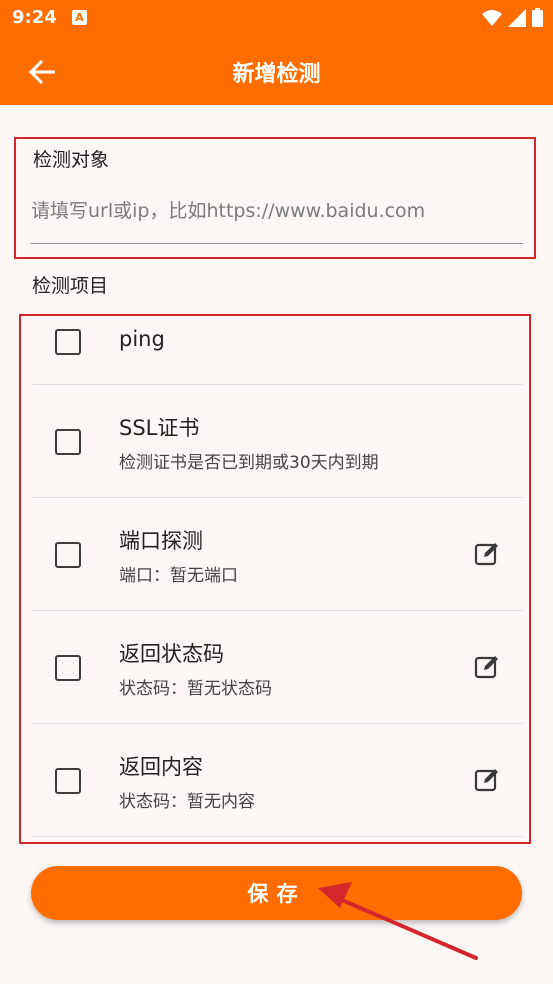  Describe the element at coordinates (492, 17) in the screenshot. I see `wifi-icon` at that location.